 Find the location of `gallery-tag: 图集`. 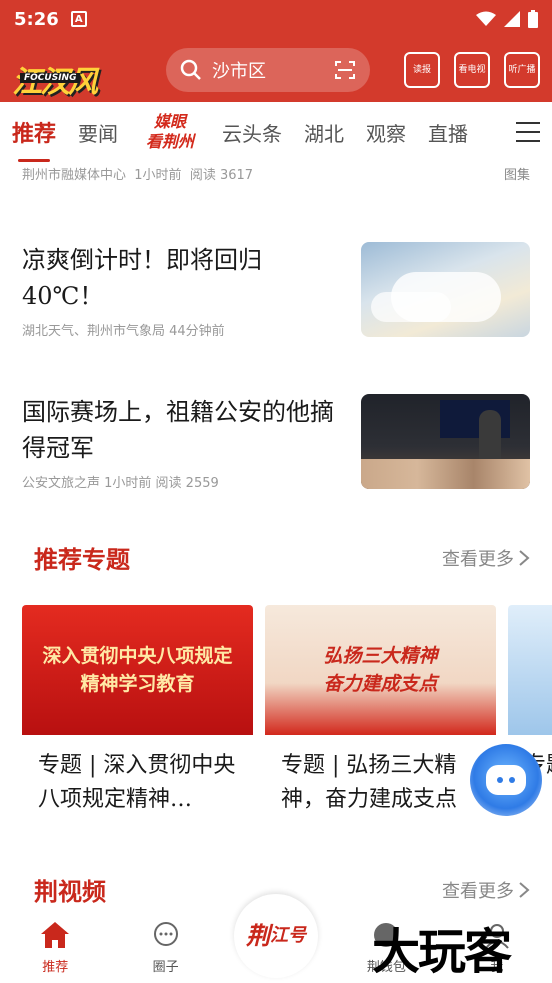

gallery-tag: 图集 is located at coordinates (516, 175).